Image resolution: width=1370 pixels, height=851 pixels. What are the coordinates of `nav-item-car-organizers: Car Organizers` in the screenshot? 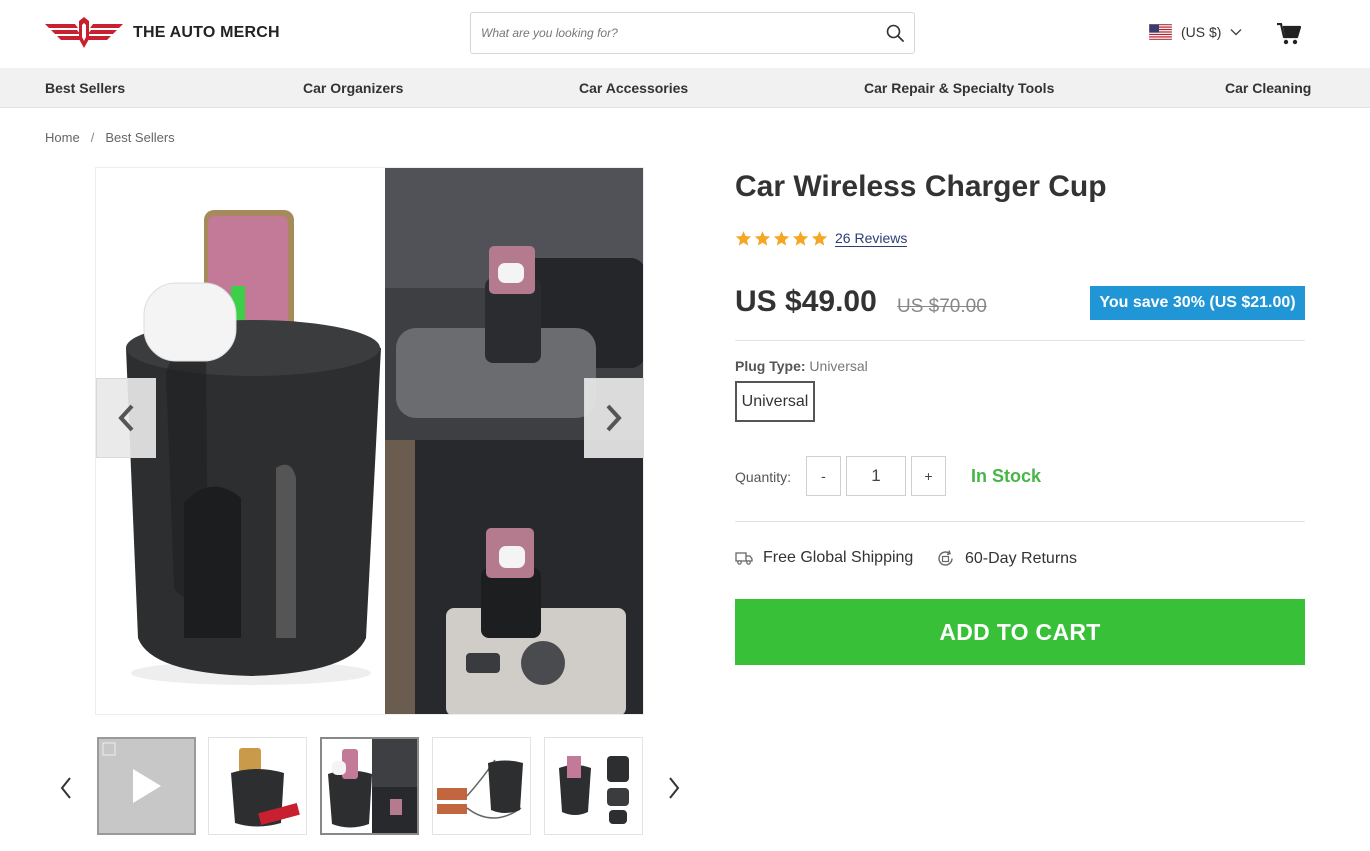 It's located at (353, 88).